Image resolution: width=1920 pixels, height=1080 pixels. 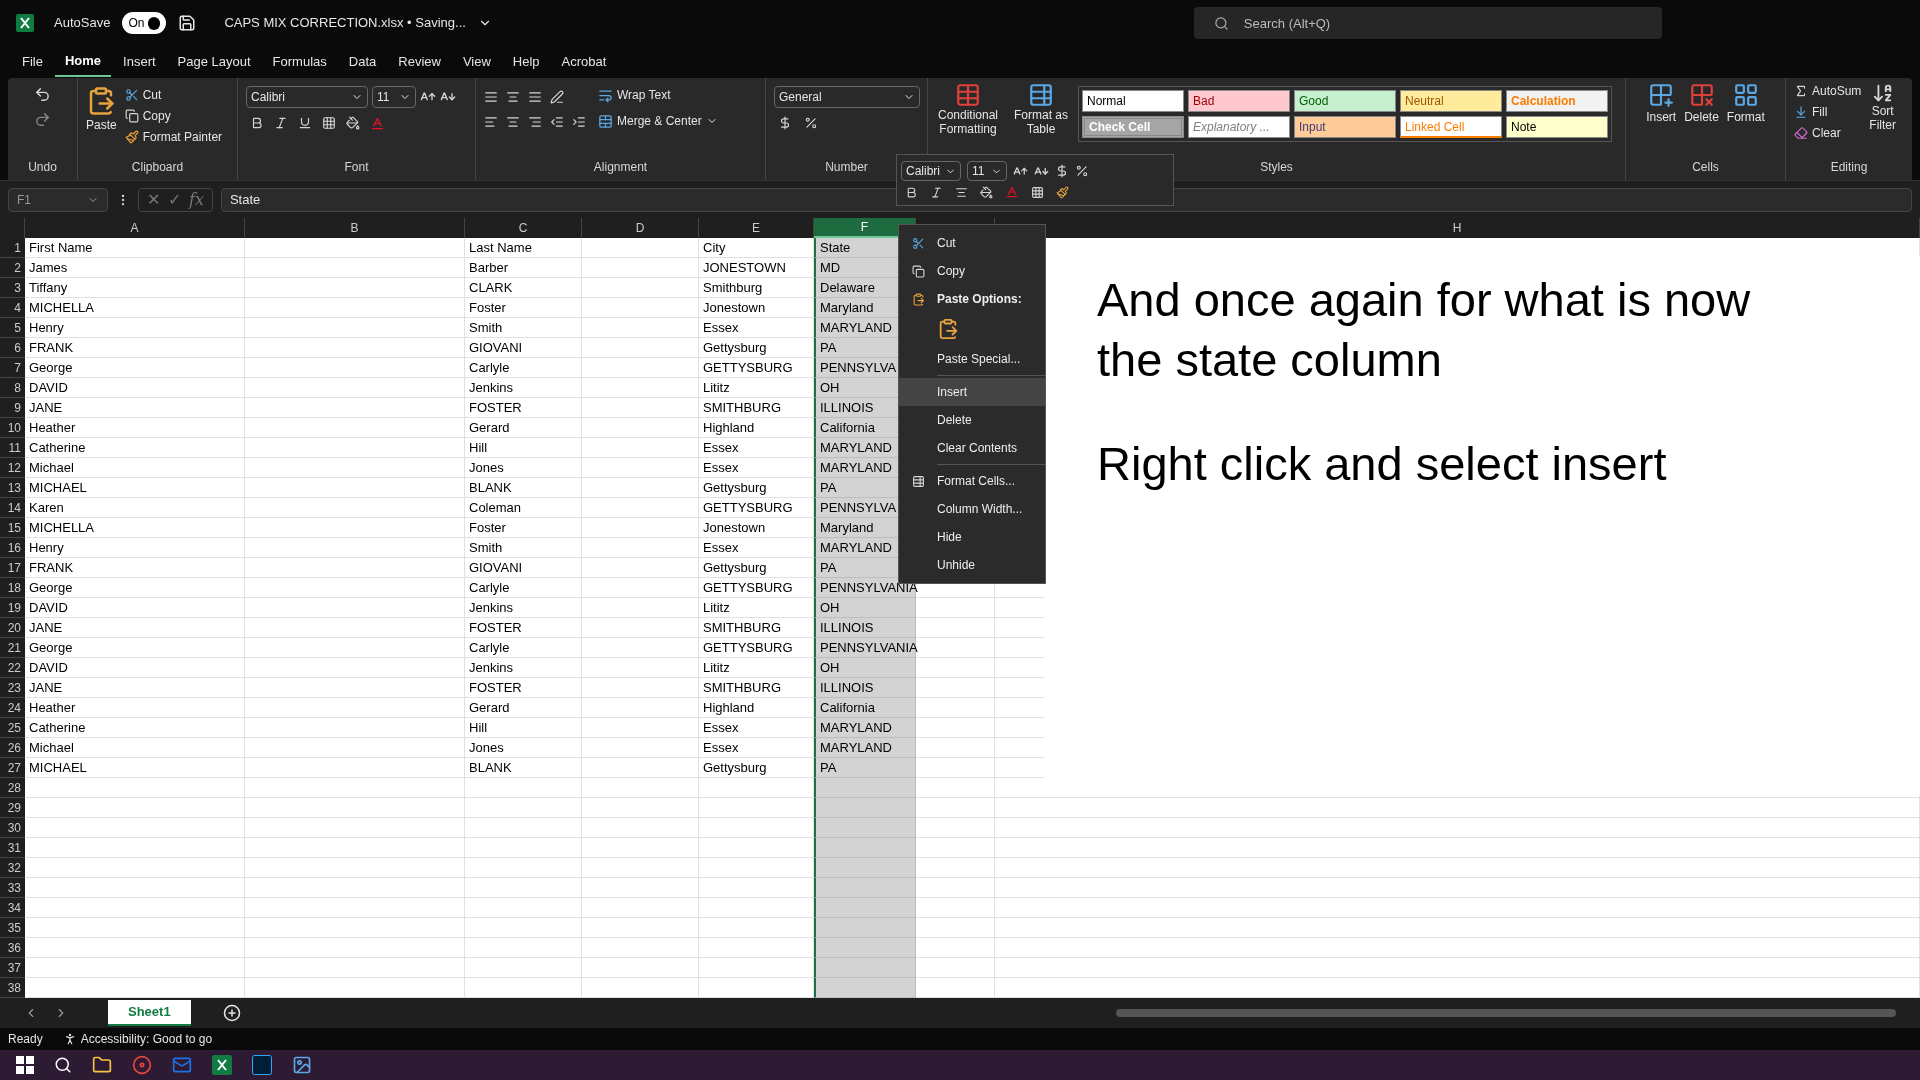 What do you see at coordinates (12, 688) in the screenshot?
I see `row-number: 23` at bounding box center [12, 688].